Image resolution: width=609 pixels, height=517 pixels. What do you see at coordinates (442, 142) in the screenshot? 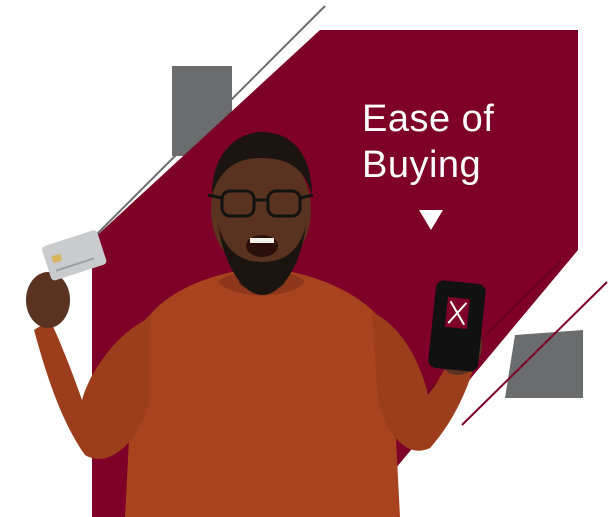
I see `headline: Ease of Buying` at bounding box center [442, 142].